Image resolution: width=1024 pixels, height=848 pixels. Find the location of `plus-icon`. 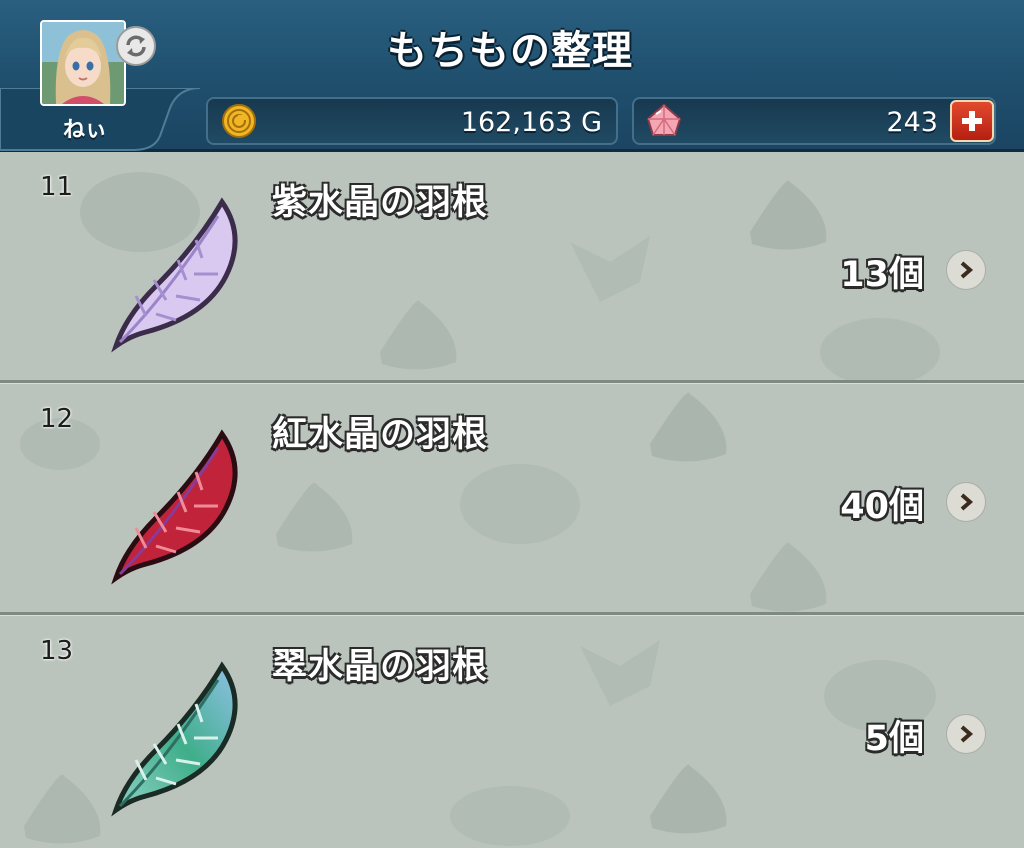

plus-icon is located at coordinates (972, 121).